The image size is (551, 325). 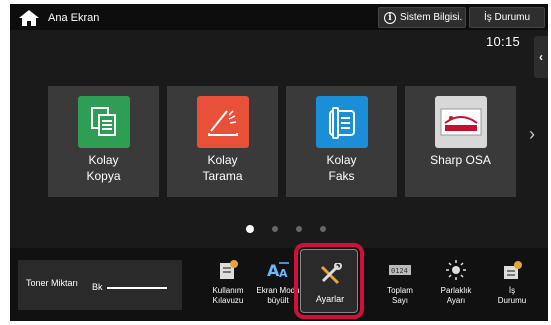 I want to click on bottom-label-line2: Durumu, so click(x=512, y=300).